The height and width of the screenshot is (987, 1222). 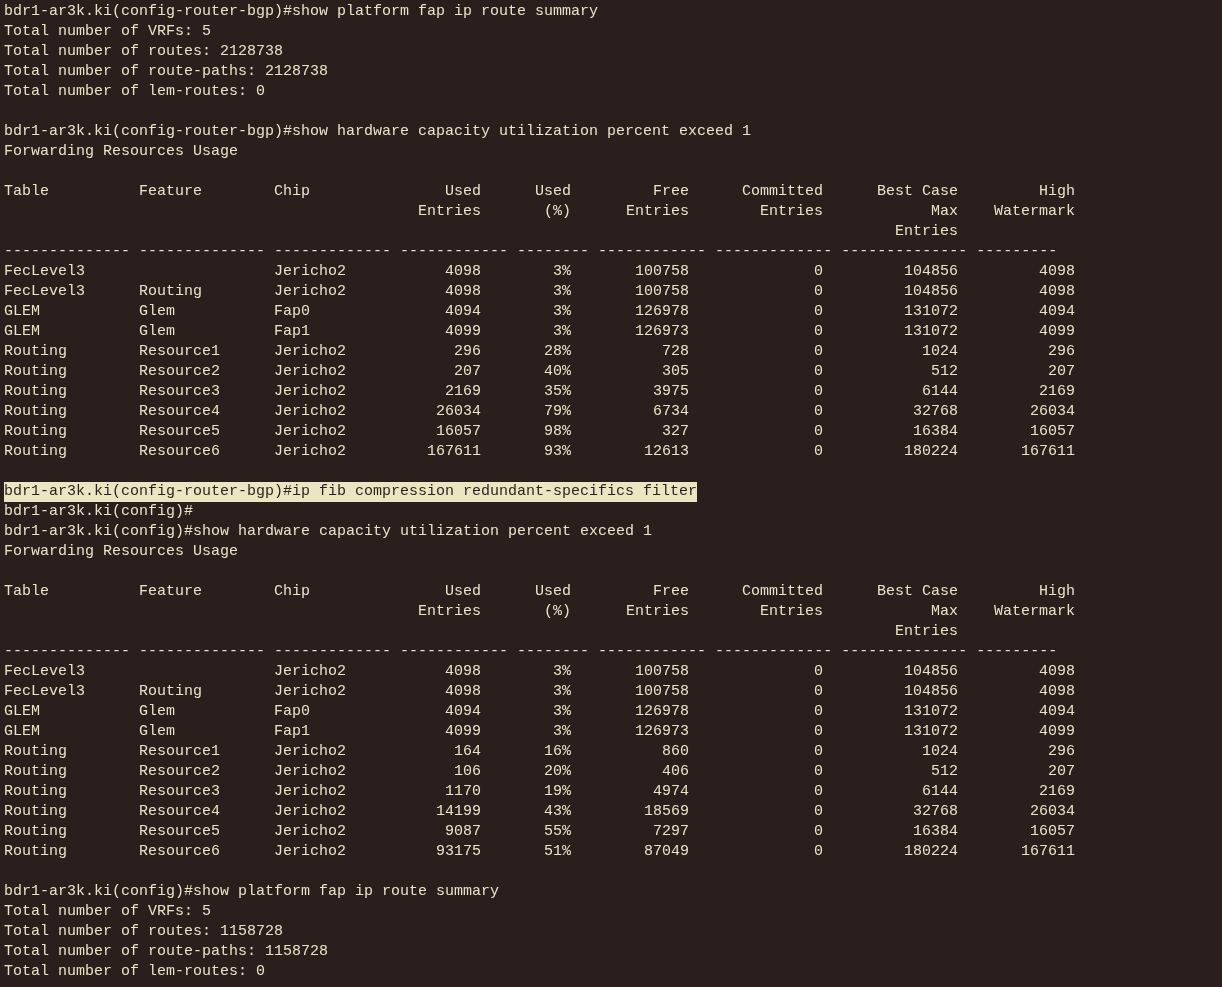 What do you see at coordinates (662, 731) in the screenshot?
I see `table-cell: 126973` at bounding box center [662, 731].